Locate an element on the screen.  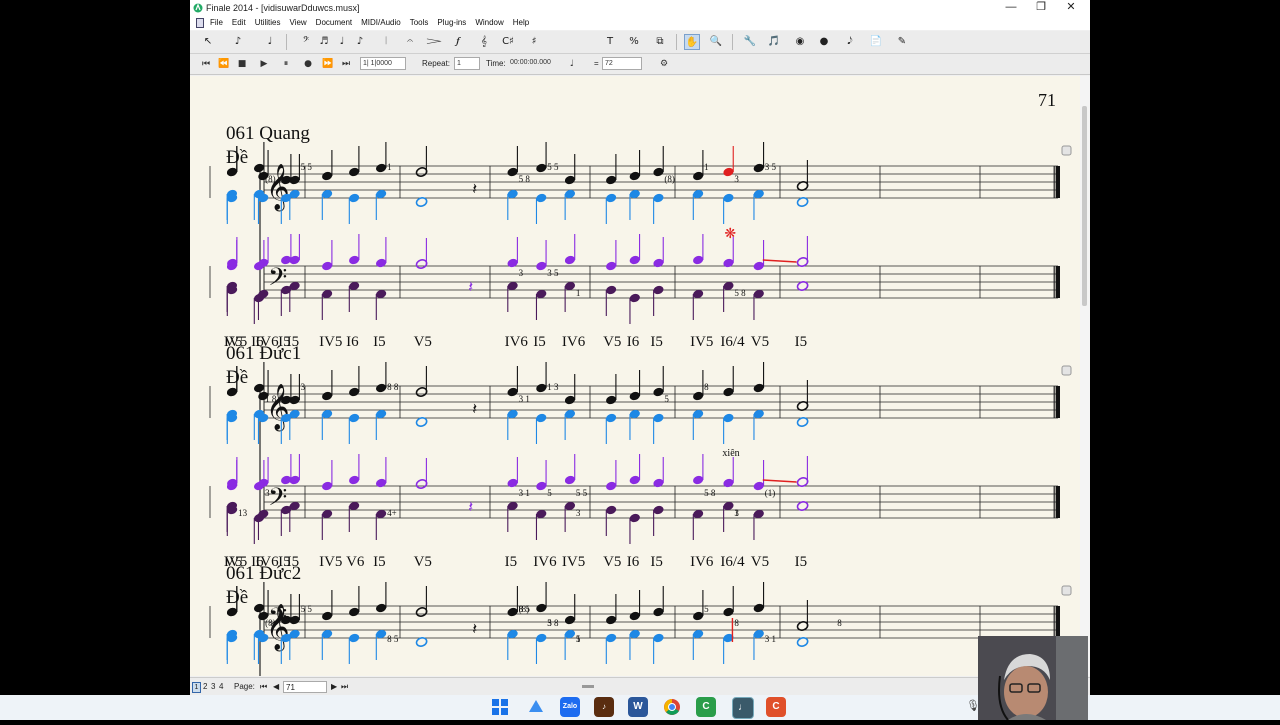
menu-window: Window is located at coordinates (489, 23).